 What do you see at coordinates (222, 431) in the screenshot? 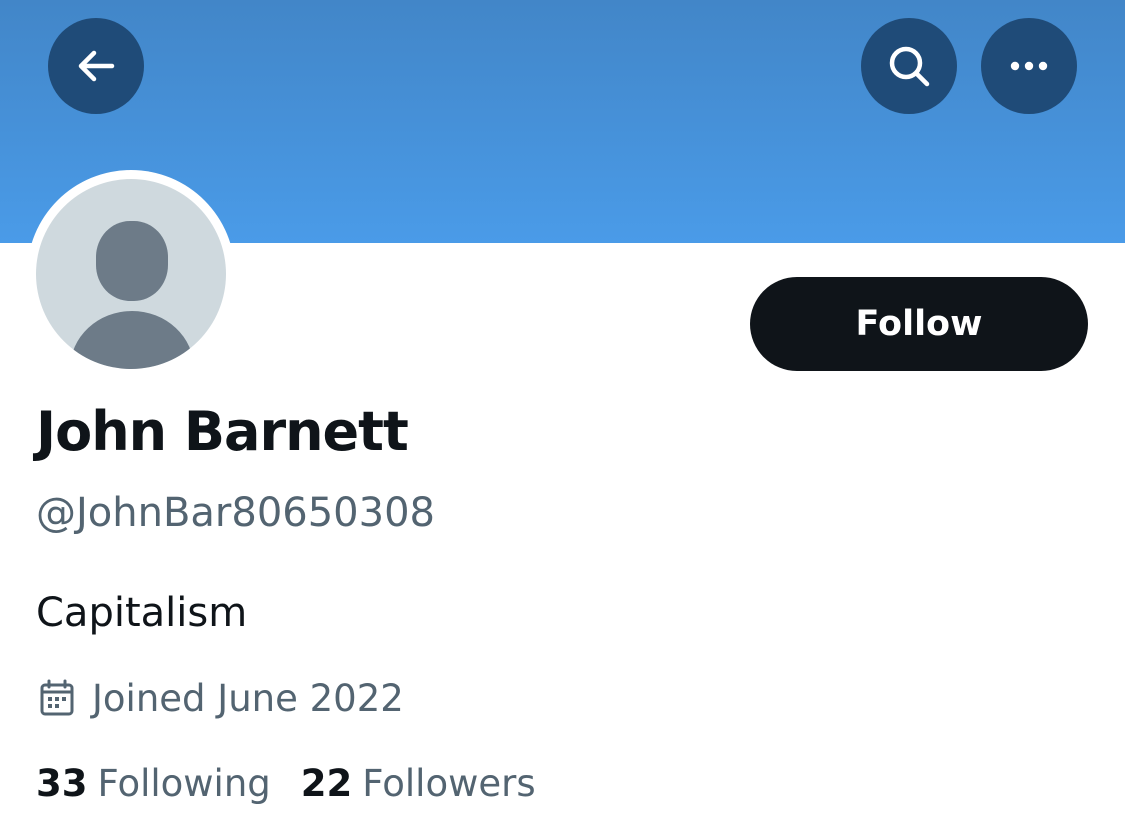
I see `display-name: John Barnett` at bounding box center [222, 431].